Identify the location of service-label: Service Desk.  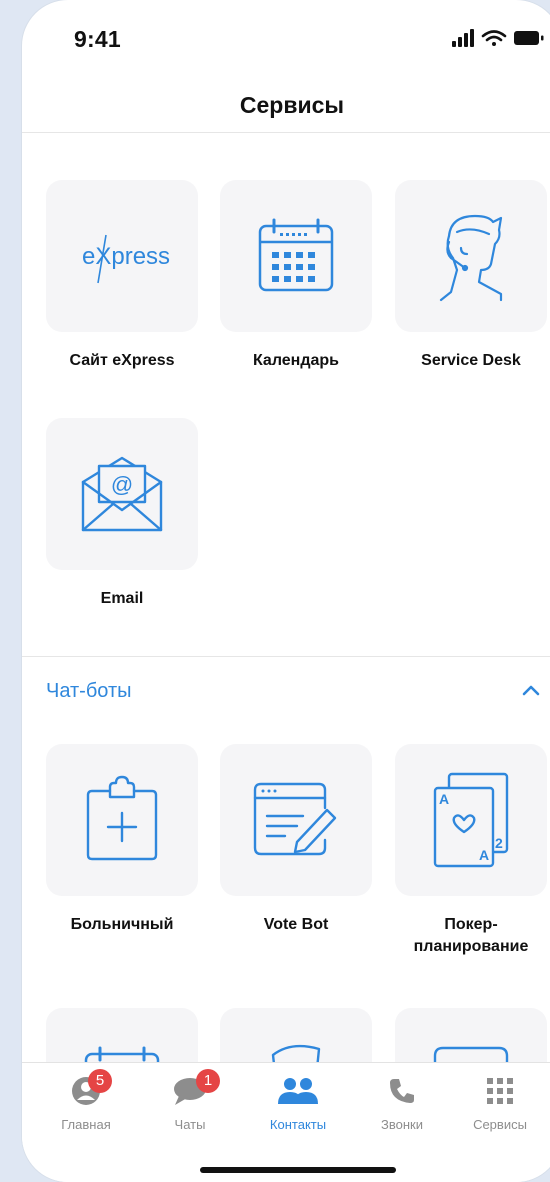
(471, 360).